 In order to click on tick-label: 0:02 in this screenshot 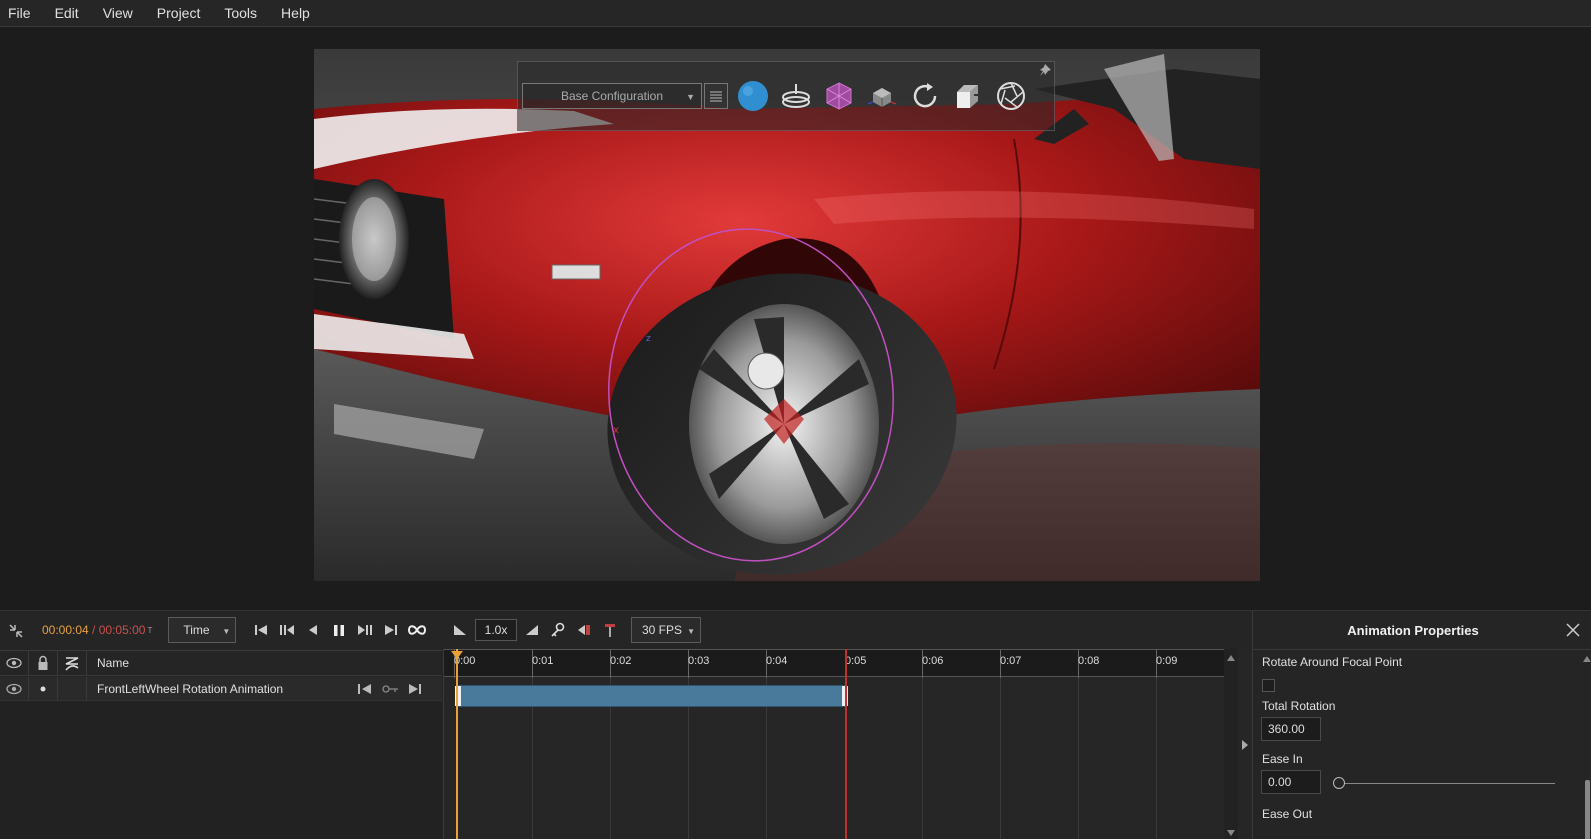, I will do `click(621, 661)`.